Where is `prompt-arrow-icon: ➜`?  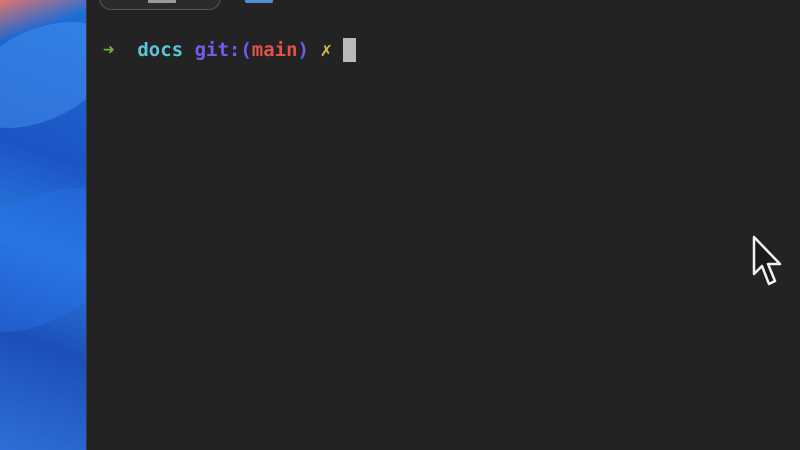 prompt-arrow-icon: ➜ is located at coordinates (109, 50).